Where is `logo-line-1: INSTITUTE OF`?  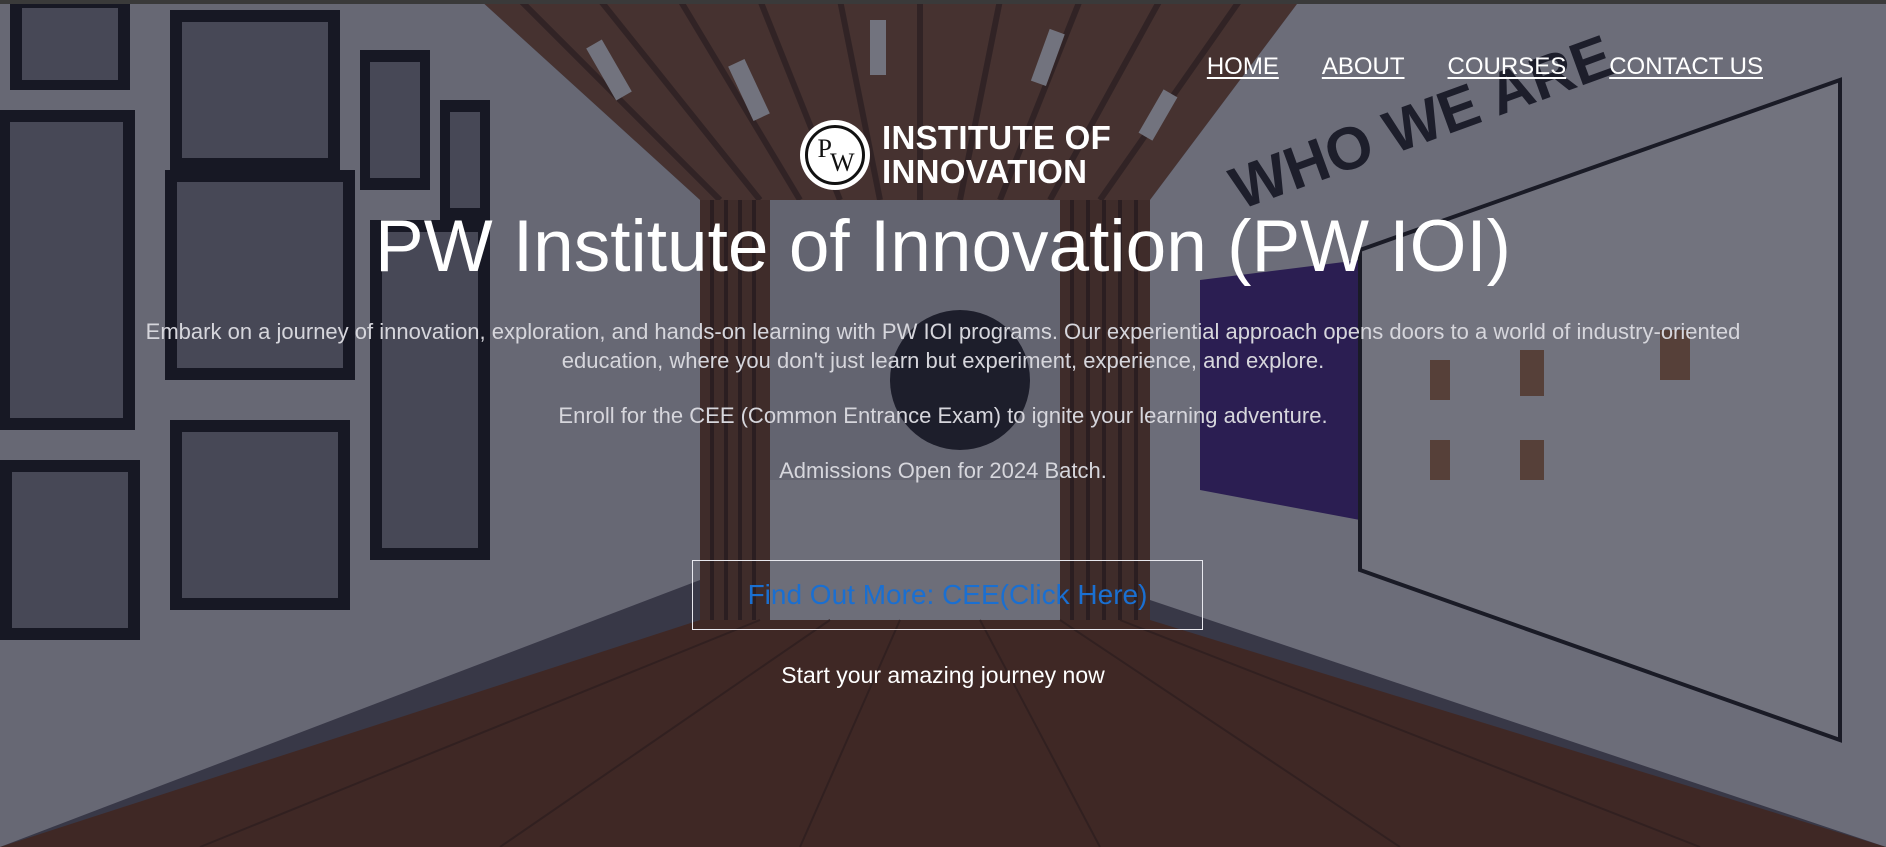 logo-line-1: INSTITUTE OF is located at coordinates (997, 137).